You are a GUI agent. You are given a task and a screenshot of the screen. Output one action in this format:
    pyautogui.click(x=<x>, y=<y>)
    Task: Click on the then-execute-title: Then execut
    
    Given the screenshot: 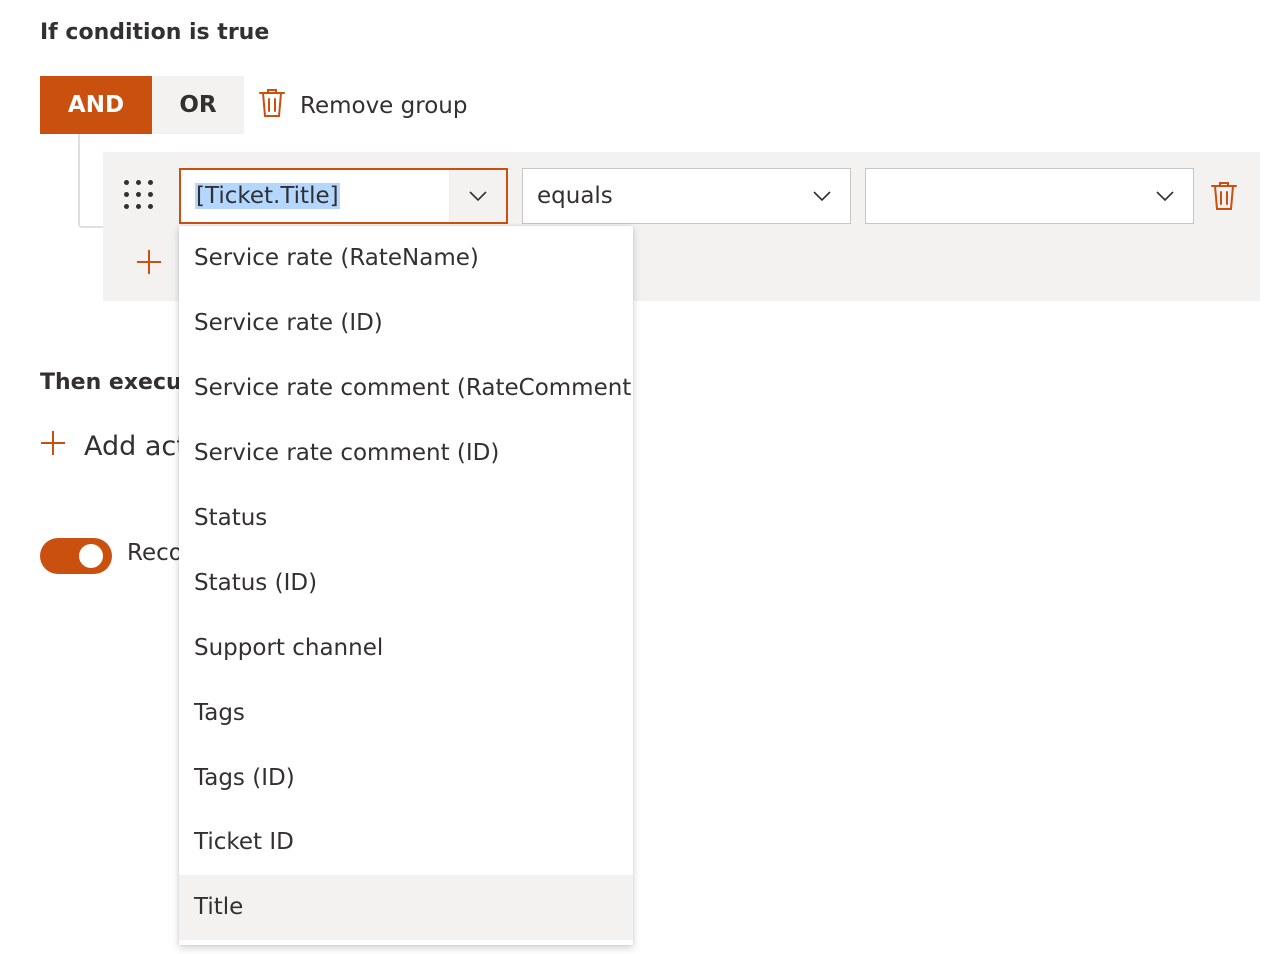 What is the action you would take?
    pyautogui.click(x=116, y=382)
    